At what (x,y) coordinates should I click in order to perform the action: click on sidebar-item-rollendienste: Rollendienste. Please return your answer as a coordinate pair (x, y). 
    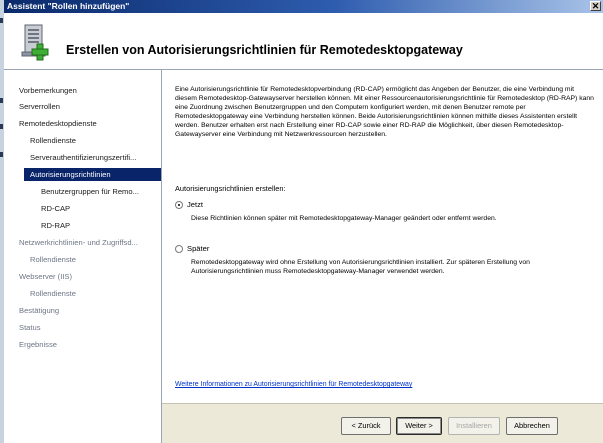
    Looking at the image, I should click on (53, 140).